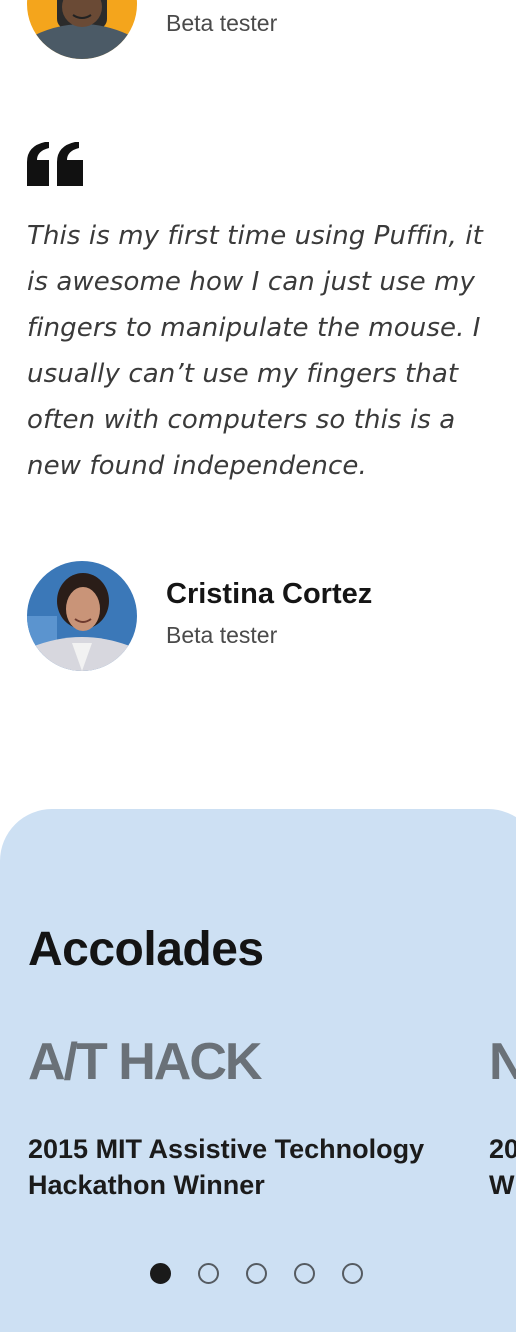 Image resolution: width=516 pixels, height=1332 pixels. What do you see at coordinates (269, 594) in the screenshot?
I see `author-name: Cristina Cortez` at bounding box center [269, 594].